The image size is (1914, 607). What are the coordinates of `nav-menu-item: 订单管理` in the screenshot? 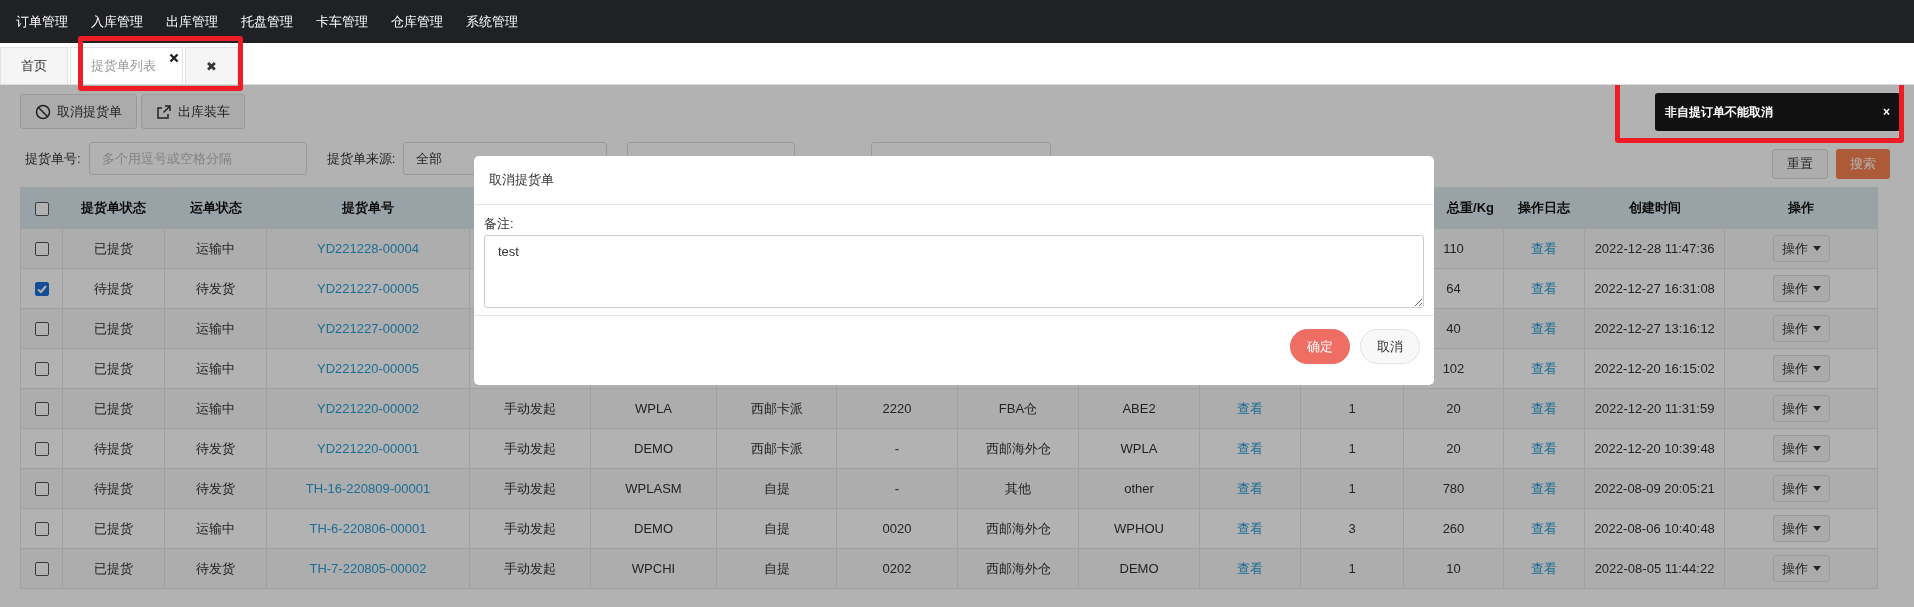 It's located at (42, 21).